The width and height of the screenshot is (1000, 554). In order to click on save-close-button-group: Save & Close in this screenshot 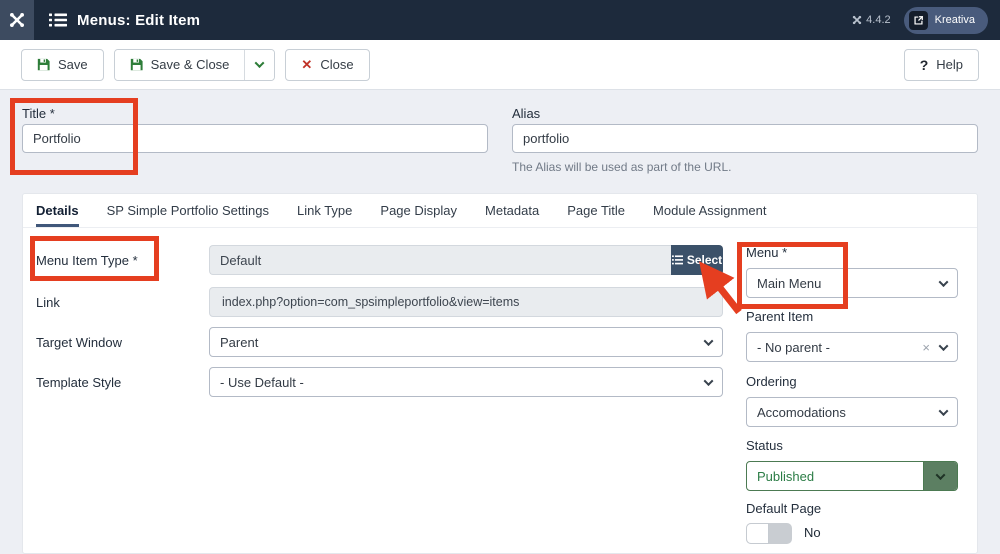, I will do `click(194, 64)`.